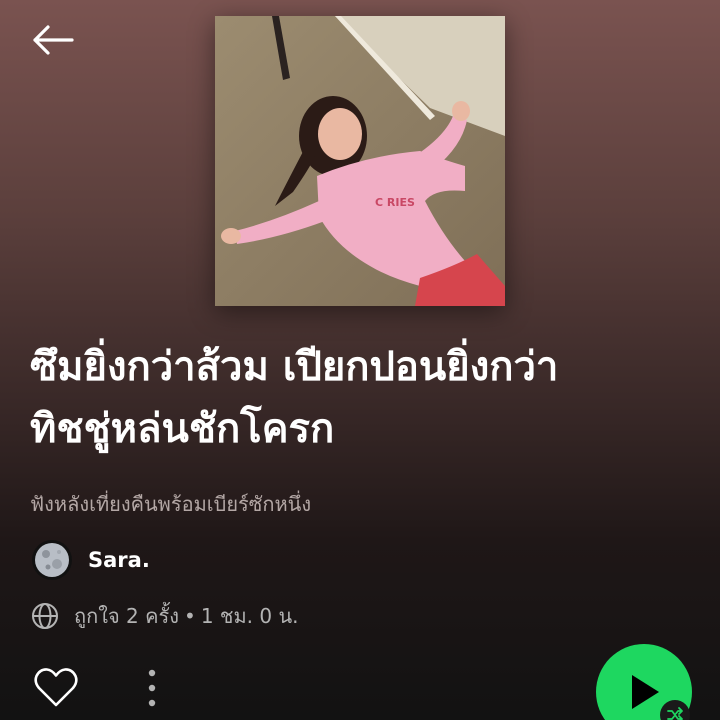  Describe the element at coordinates (645, 692) in the screenshot. I see `play-icon` at that location.